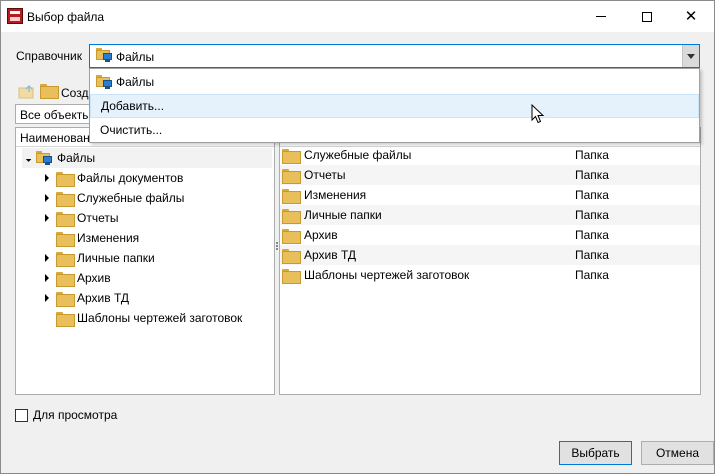 This screenshot has width=715, height=474. I want to click on tree-node-label: Файлы документов, so click(130, 178).